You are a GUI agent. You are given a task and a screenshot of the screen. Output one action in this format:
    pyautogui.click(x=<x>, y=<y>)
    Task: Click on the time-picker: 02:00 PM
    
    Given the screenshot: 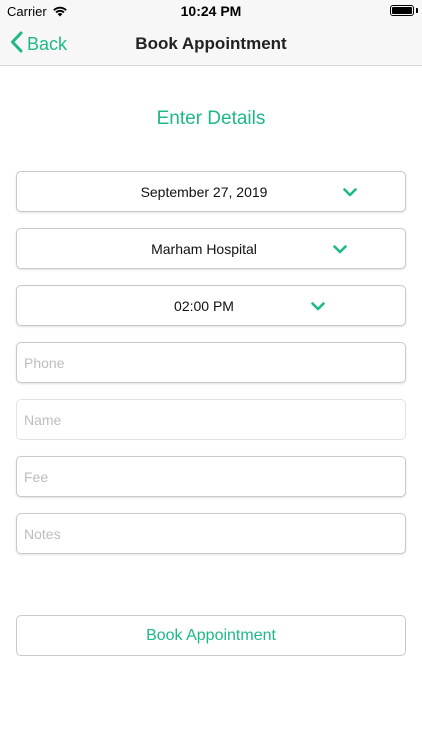 What is the action you would take?
    pyautogui.click(x=211, y=305)
    